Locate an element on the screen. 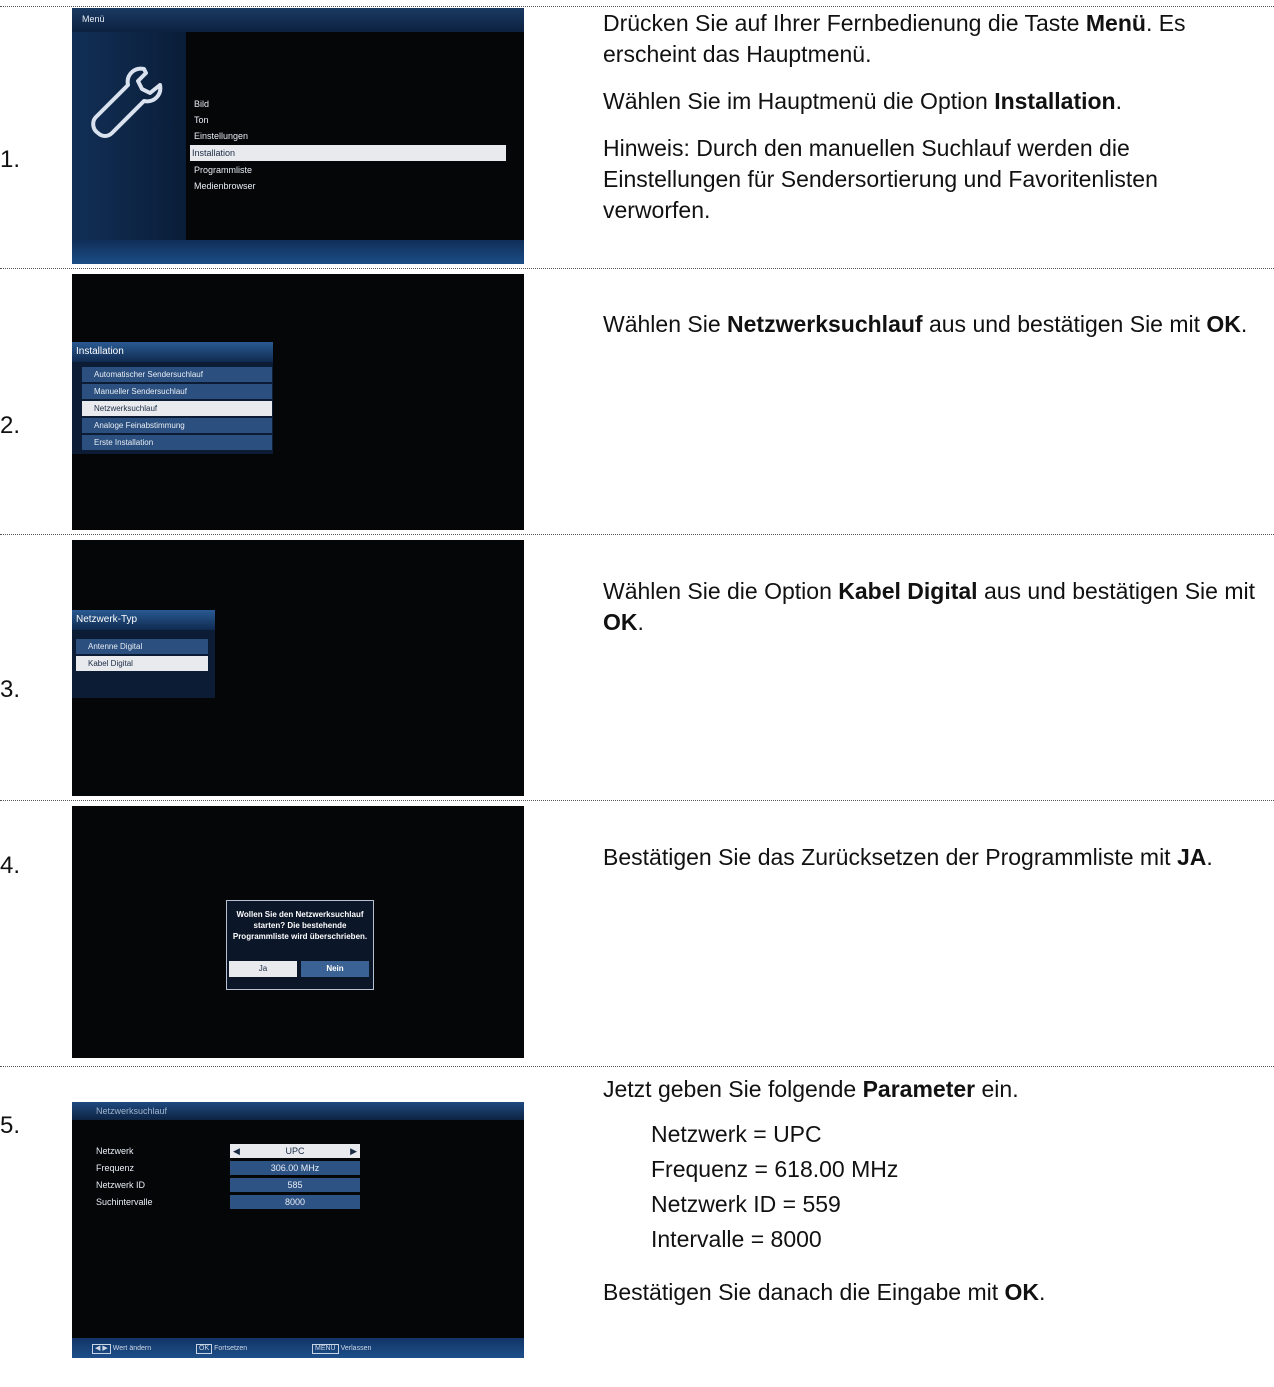 Image resolution: width=1274 pixels, height=1387 pixels. tv-menu-title: Netzwerksuchlauf is located at coordinates (132, 1111).